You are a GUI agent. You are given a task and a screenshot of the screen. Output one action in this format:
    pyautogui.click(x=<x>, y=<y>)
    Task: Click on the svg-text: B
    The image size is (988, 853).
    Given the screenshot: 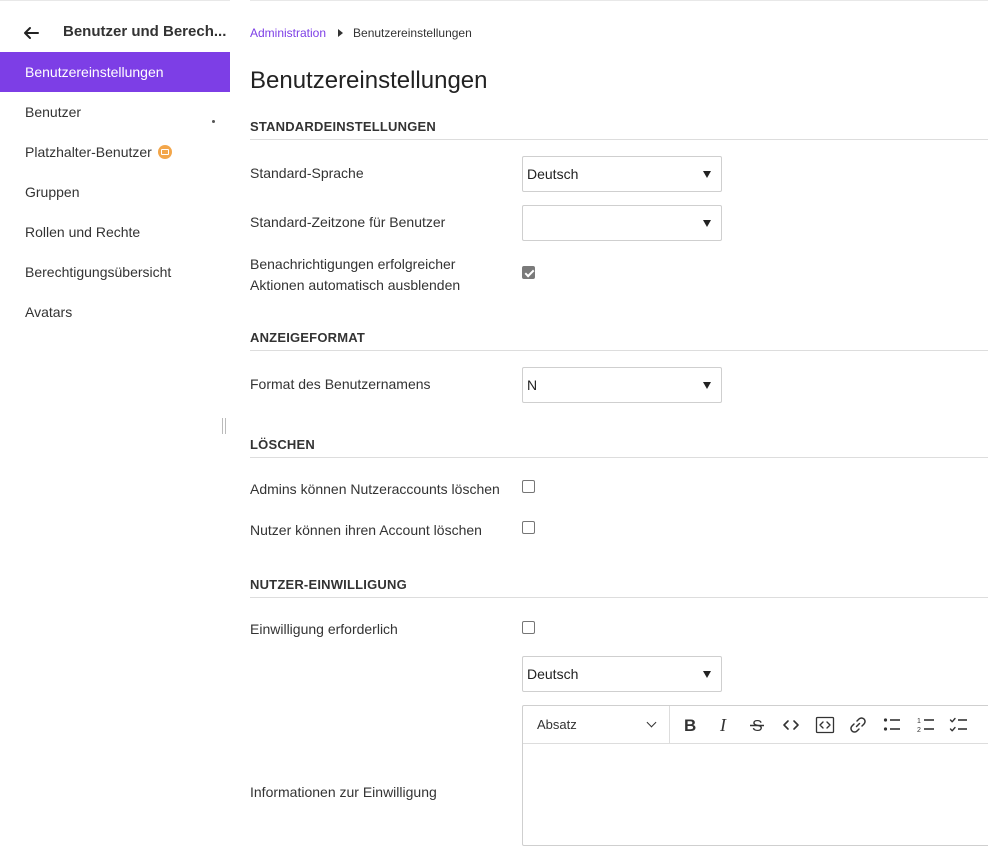 What is the action you would take?
    pyautogui.click(x=690, y=725)
    